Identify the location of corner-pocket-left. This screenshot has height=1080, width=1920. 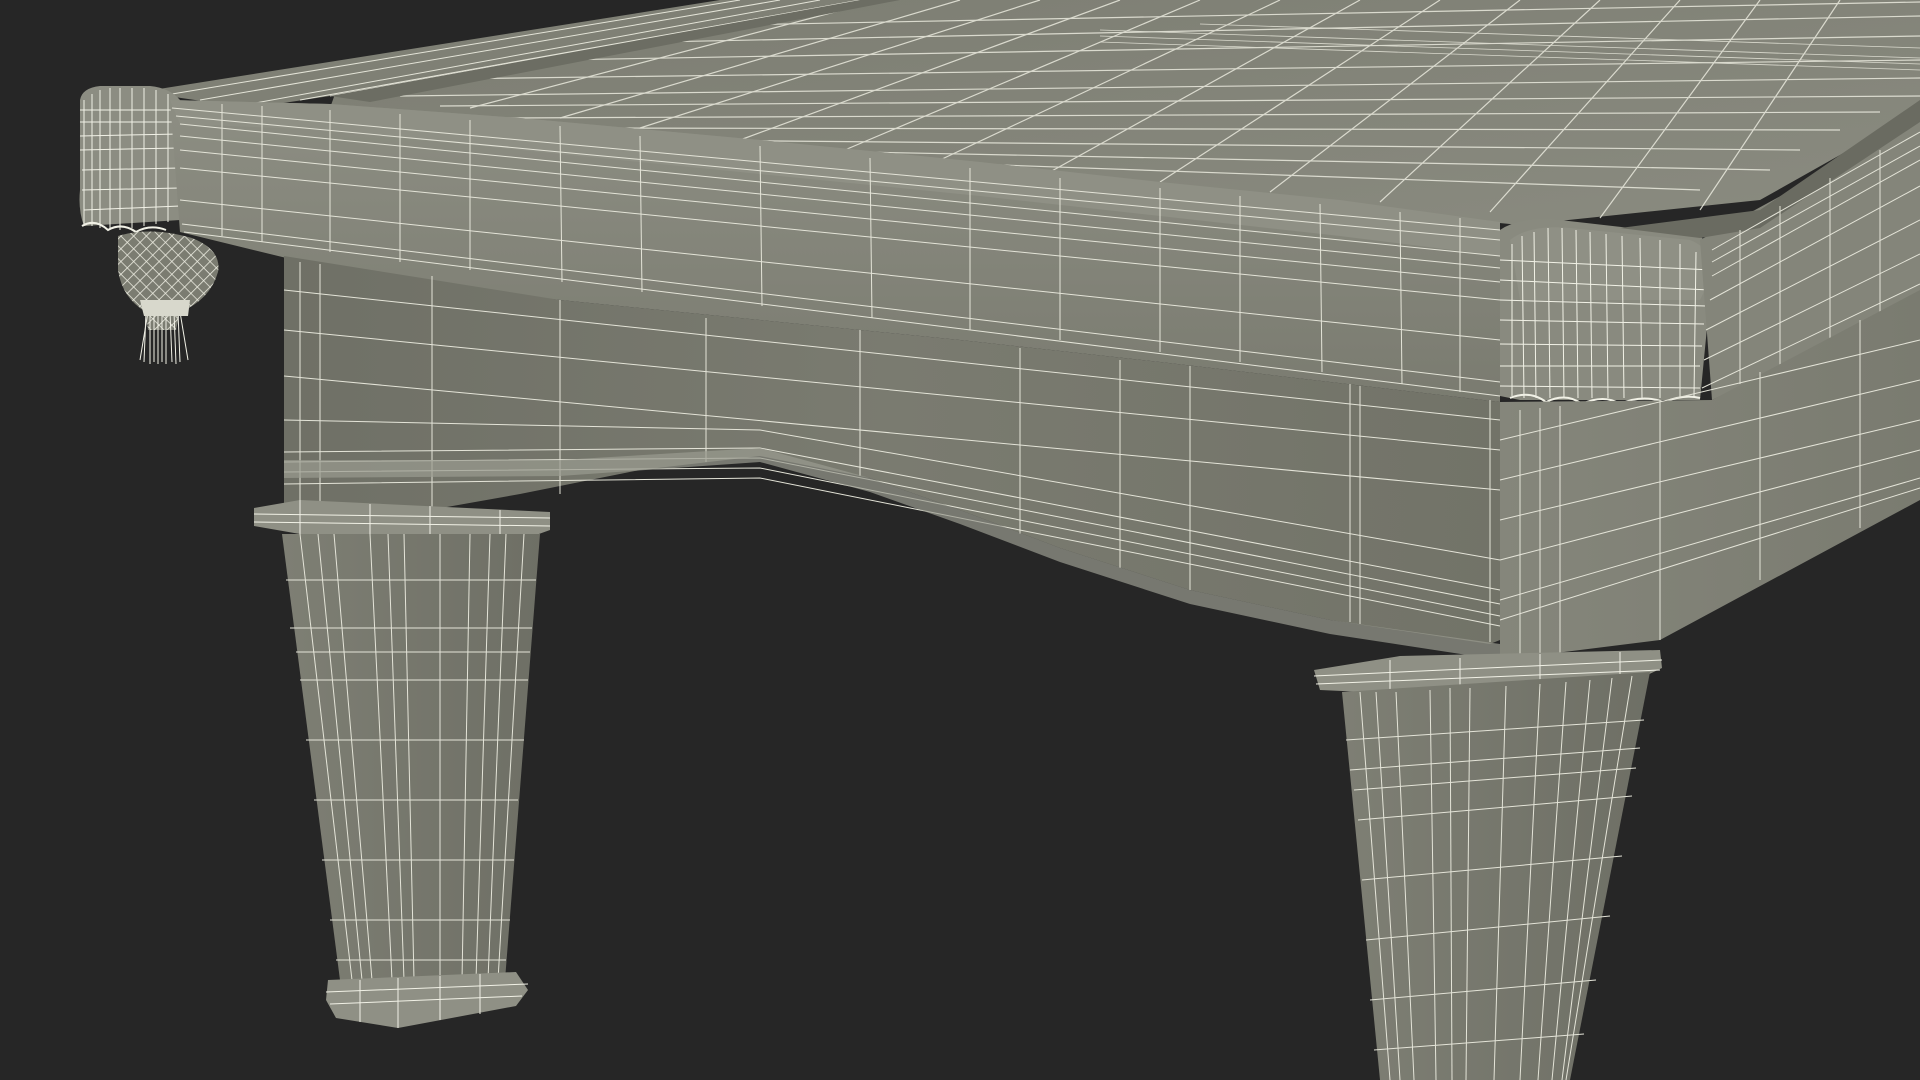
(130, 160).